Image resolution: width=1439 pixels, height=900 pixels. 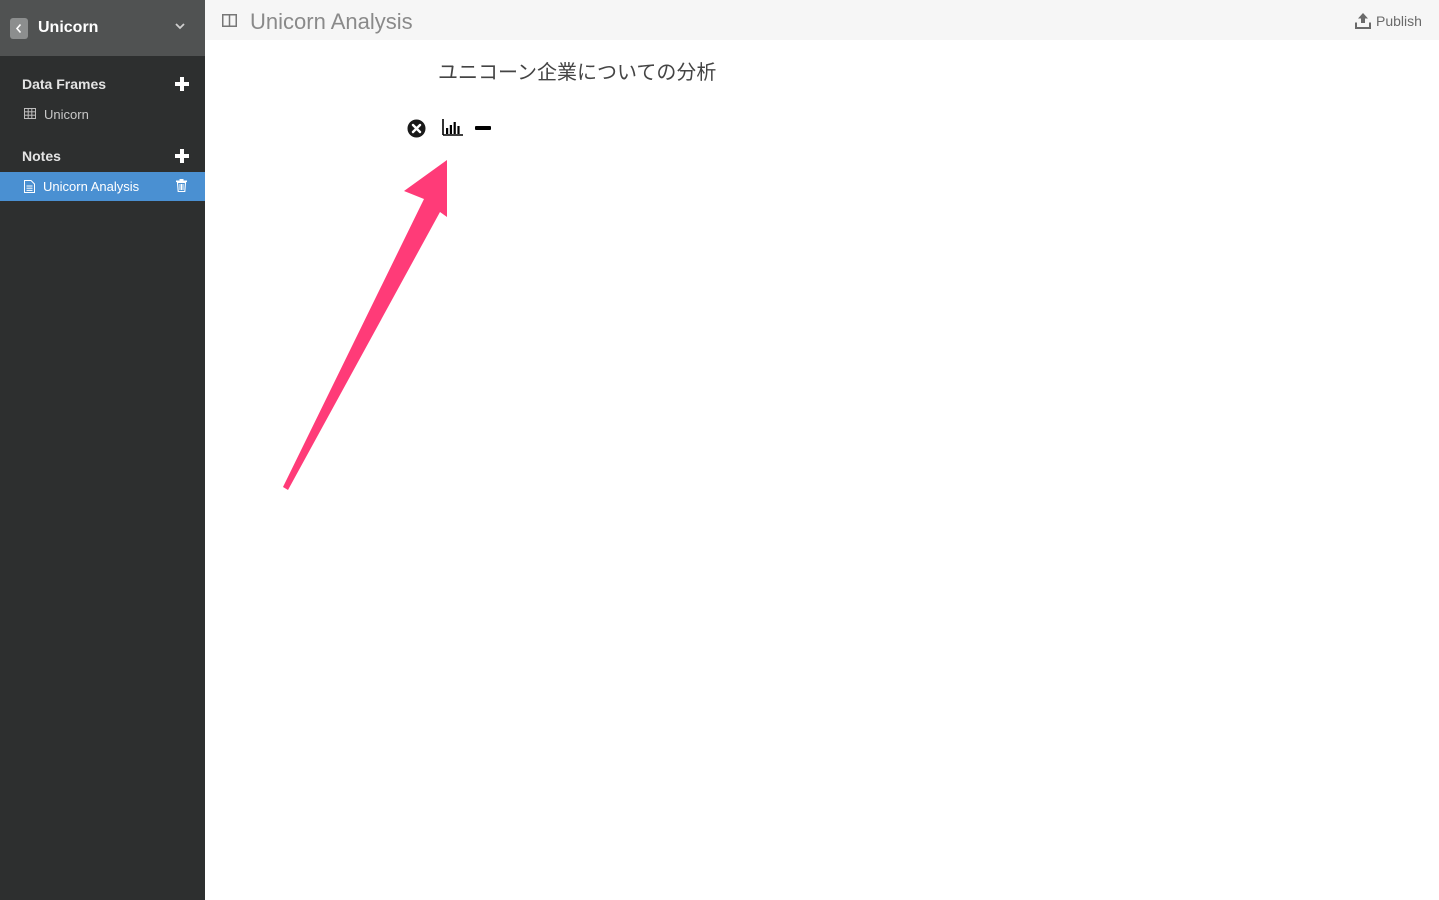 I want to click on chevron-left-icon, so click(x=18, y=28).